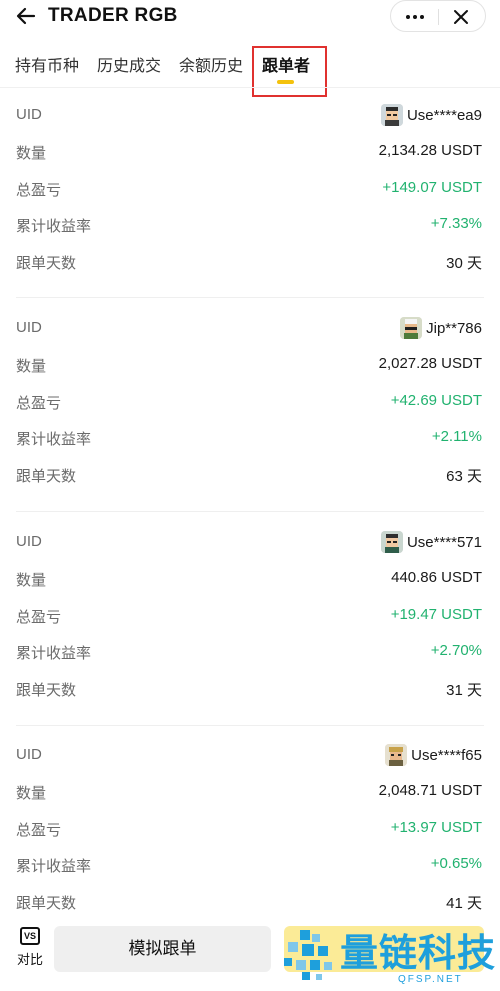 The image size is (500, 991). Describe the element at coordinates (432, 187) in the screenshot. I see `pnl-value: +149.07 USDT` at that location.